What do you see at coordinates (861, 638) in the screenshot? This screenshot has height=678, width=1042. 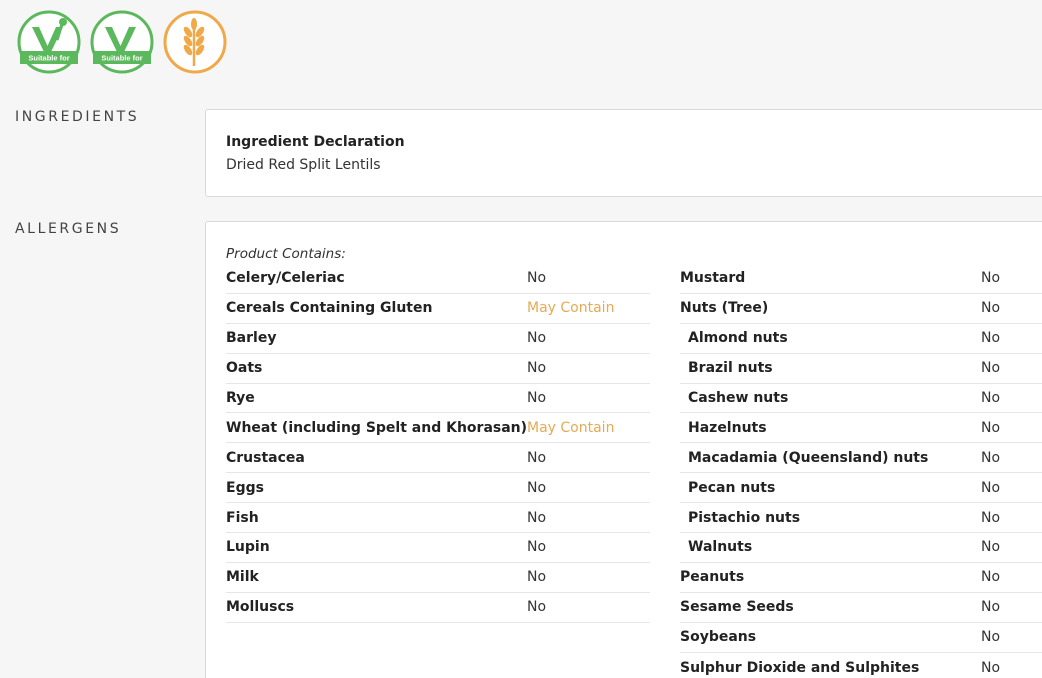 I see `allergen-row: Soybeans No` at bounding box center [861, 638].